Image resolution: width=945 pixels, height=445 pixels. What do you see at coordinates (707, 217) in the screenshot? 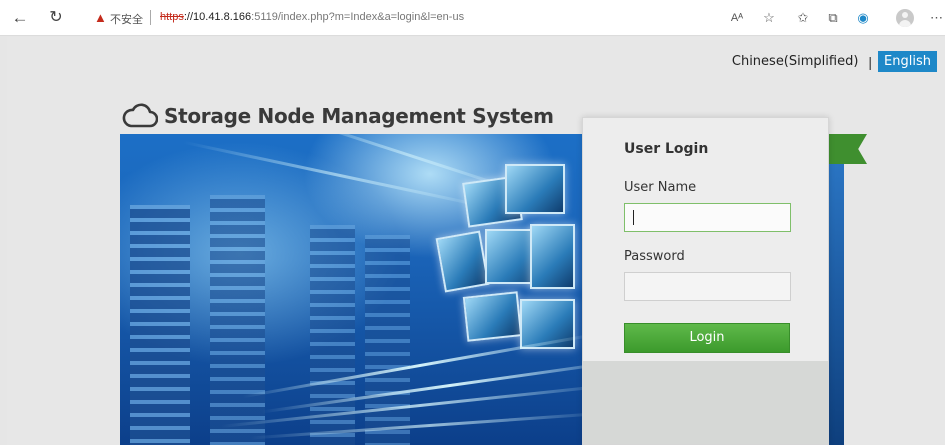
I see `username-field` at bounding box center [707, 217].